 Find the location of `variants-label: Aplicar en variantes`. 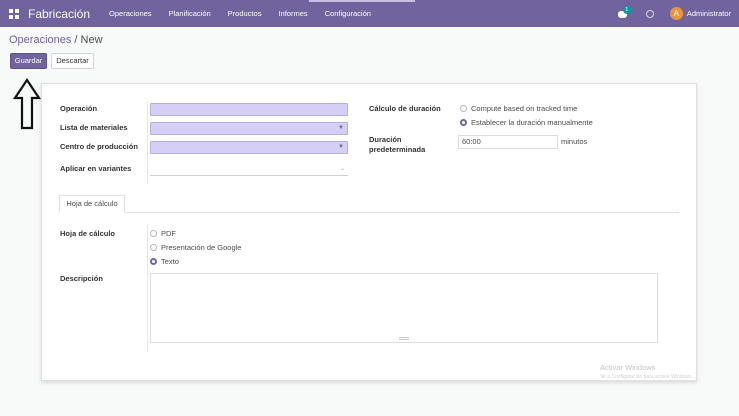

variants-label: Aplicar en variantes is located at coordinates (96, 168).